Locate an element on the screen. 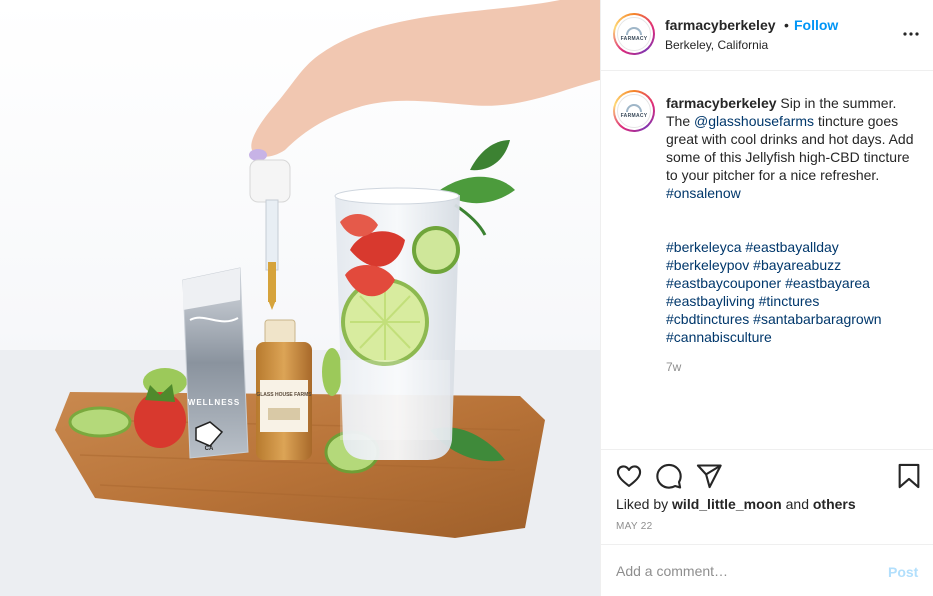 This screenshot has height=596, width=933. location-link: Berkeley, California is located at coordinates (716, 45).